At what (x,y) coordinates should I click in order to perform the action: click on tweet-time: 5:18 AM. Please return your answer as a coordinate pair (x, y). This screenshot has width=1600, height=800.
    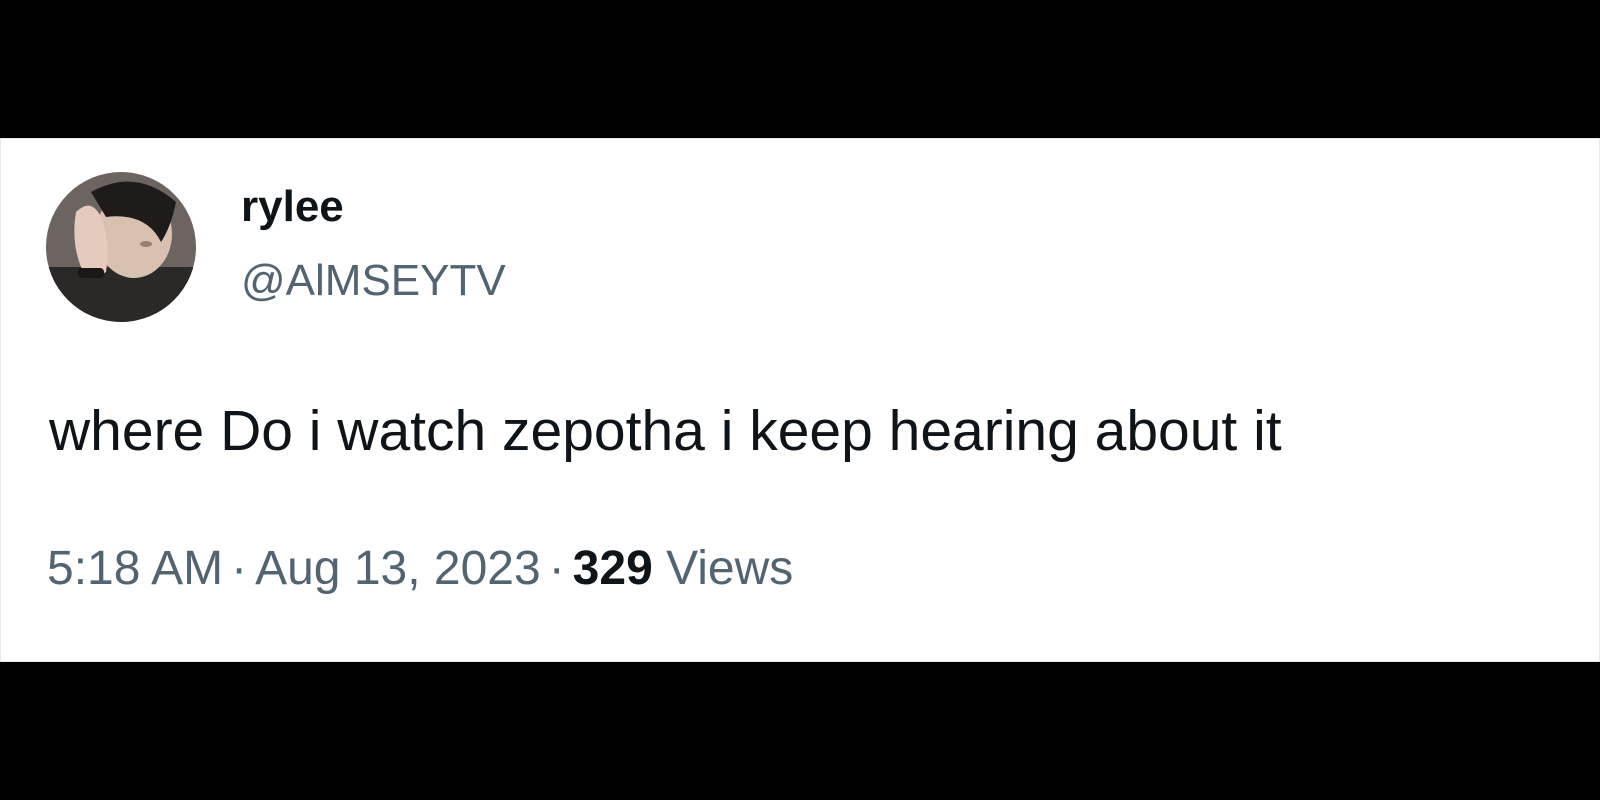
    Looking at the image, I should click on (135, 568).